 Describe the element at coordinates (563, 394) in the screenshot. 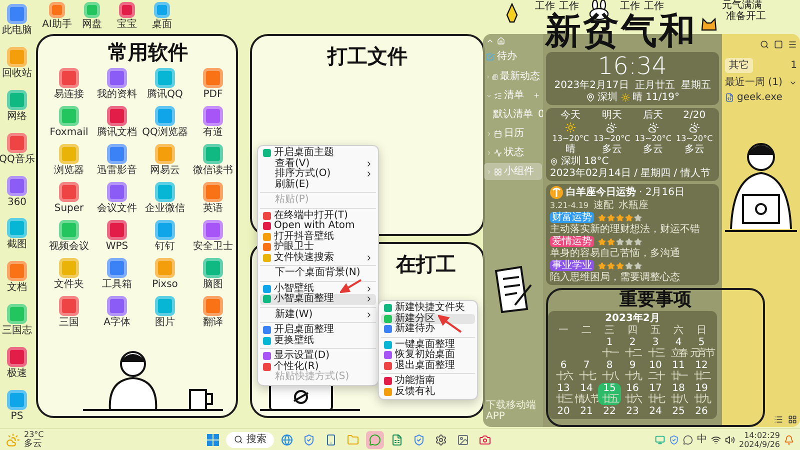

I see `calendar-day: 13 廿三` at that location.